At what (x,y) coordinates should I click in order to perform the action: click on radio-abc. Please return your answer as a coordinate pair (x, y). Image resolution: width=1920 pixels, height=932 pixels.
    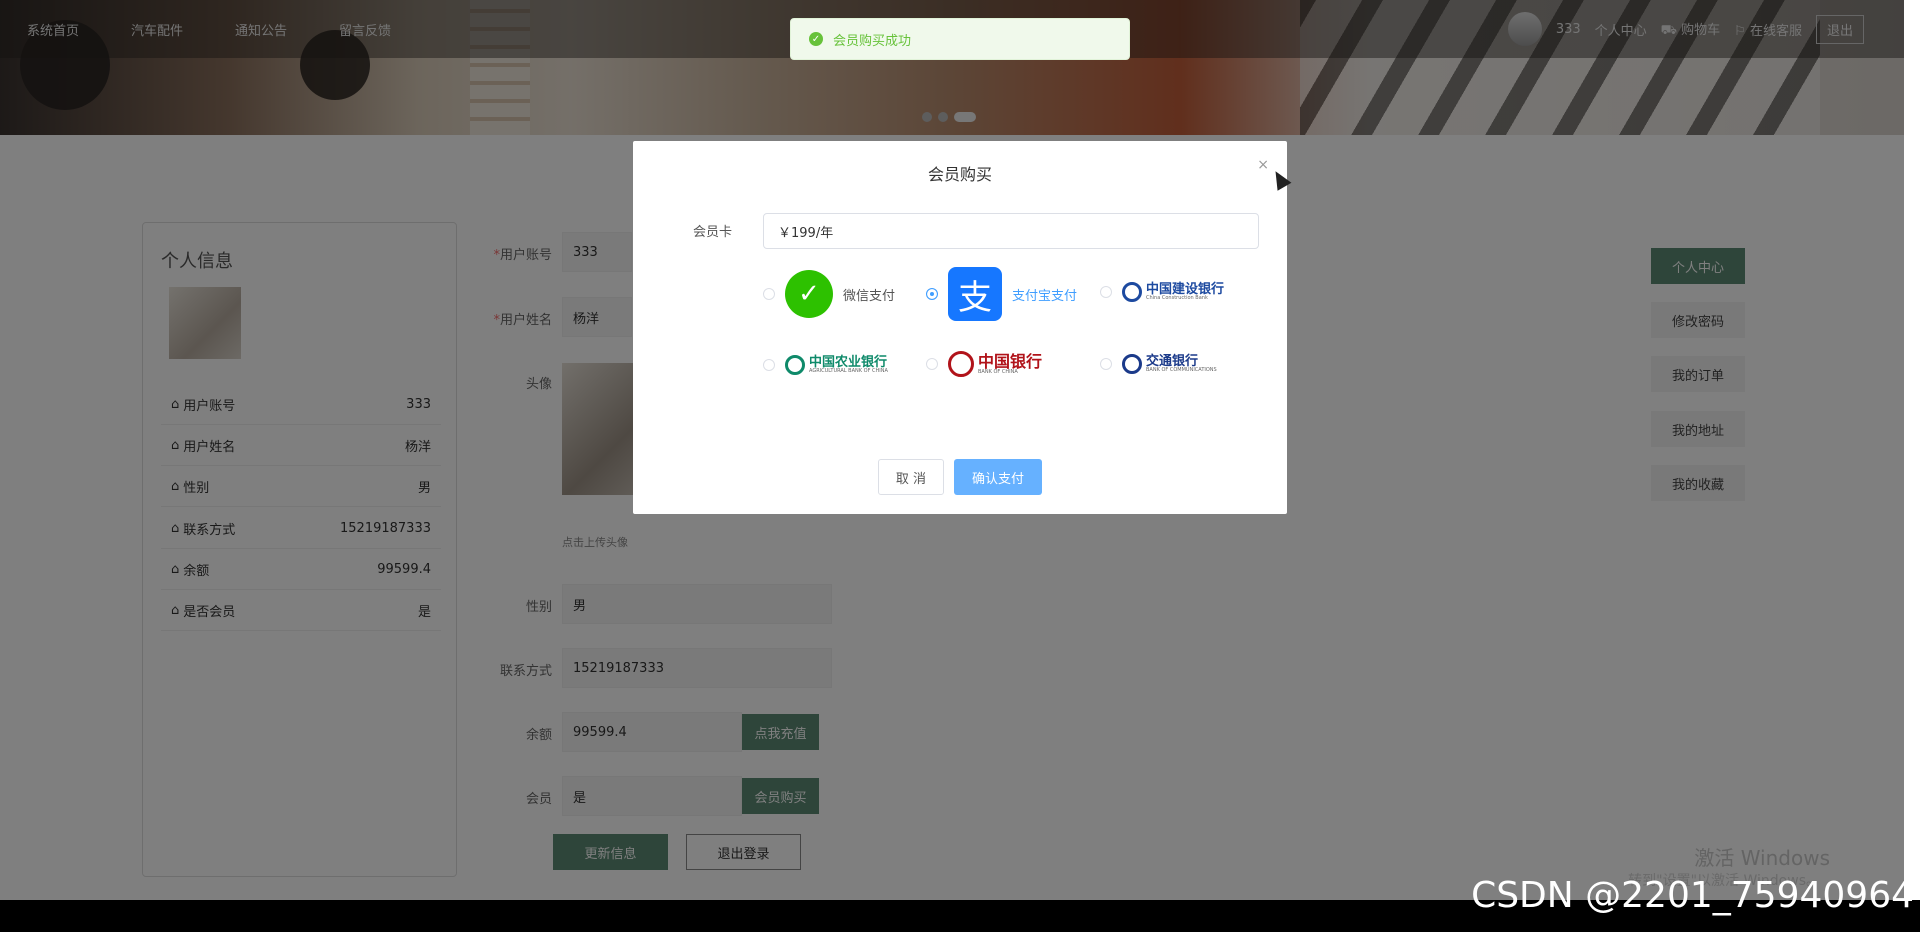
    Looking at the image, I should click on (769, 365).